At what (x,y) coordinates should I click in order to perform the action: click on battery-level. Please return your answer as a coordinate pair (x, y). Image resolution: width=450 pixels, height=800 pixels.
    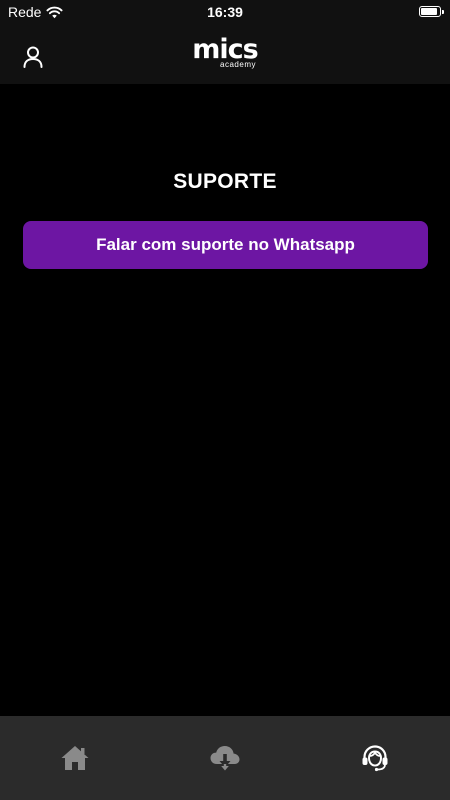
    Looking at the image, I should click on (429, 11).